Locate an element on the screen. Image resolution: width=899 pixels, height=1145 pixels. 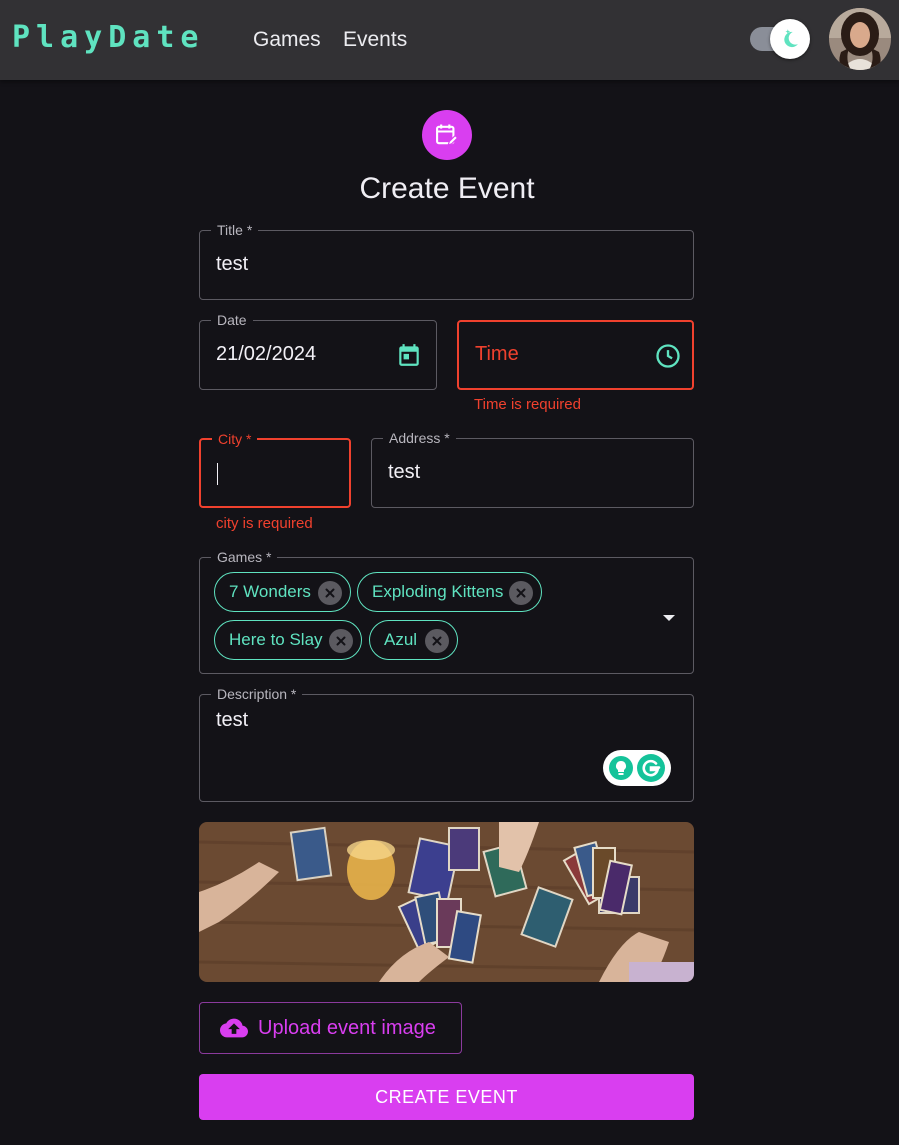
app-bar: PlayDate Games Events is located at coordinates (449, 40).